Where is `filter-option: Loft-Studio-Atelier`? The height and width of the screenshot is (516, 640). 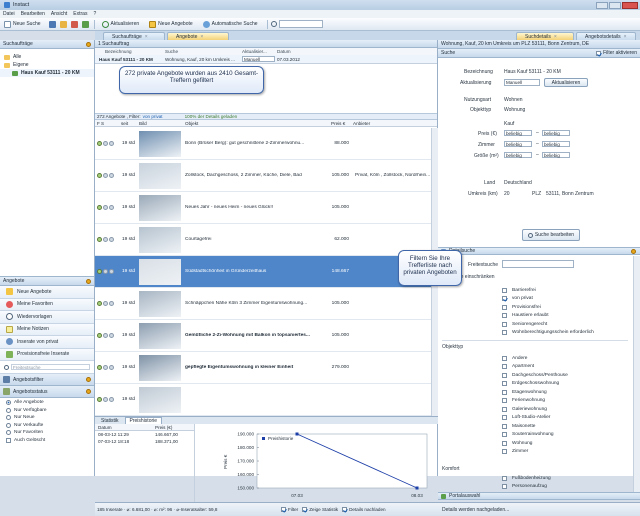
filter-option: Loft-Studio-Atelier is located at coordinates (535, 418).